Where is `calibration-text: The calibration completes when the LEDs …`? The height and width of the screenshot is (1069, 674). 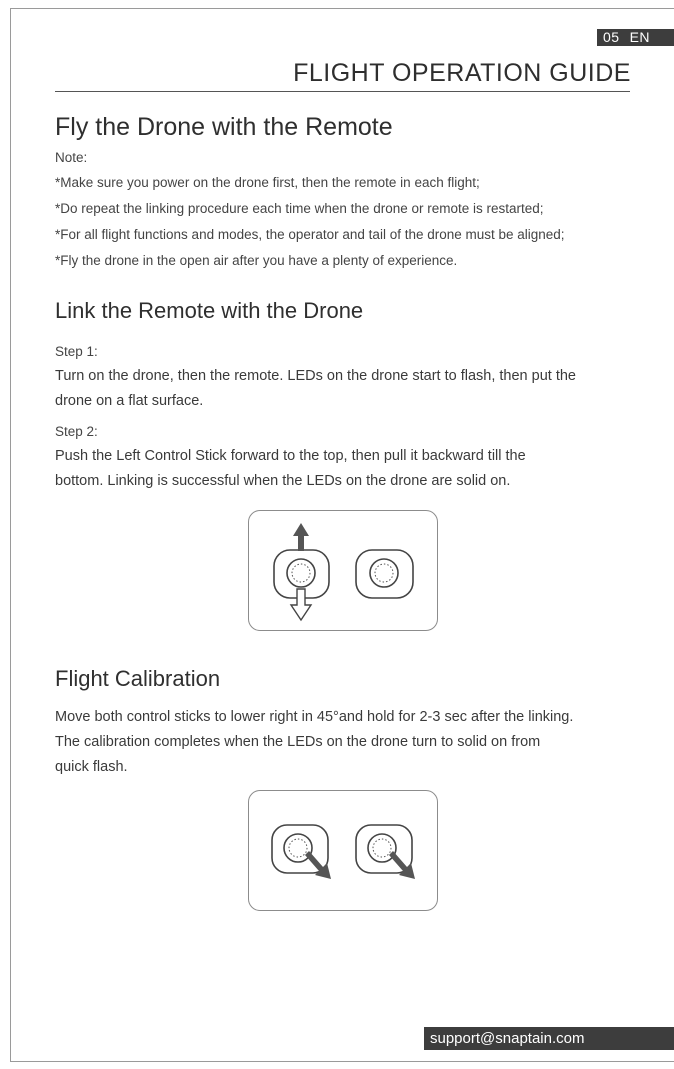
calibration-text: The calibration completes when the LEDs … is located at coordinates (298, 742).